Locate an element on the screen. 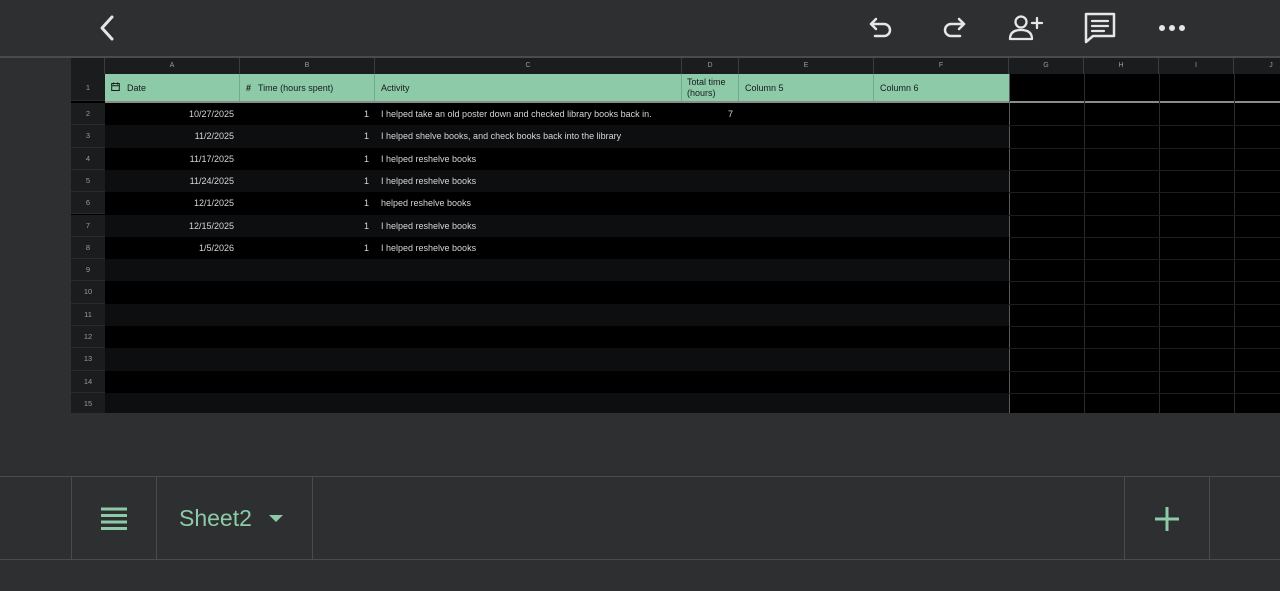 Image resolution: width=1280 pixels, height=591 pixels. row-number: 11 is located at coordinates (88, 314).